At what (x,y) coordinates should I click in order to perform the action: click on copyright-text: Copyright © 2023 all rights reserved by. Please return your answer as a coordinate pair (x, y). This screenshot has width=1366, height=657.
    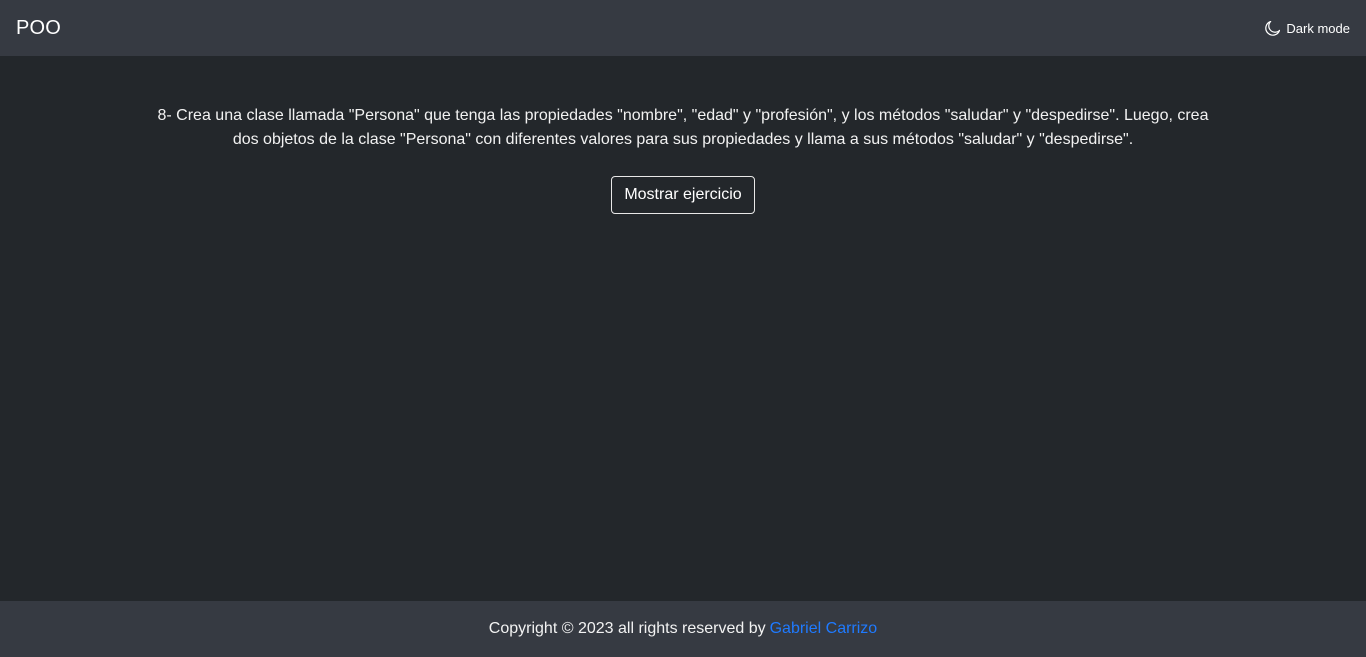
    Looking at the image, I should click on (627, 628).